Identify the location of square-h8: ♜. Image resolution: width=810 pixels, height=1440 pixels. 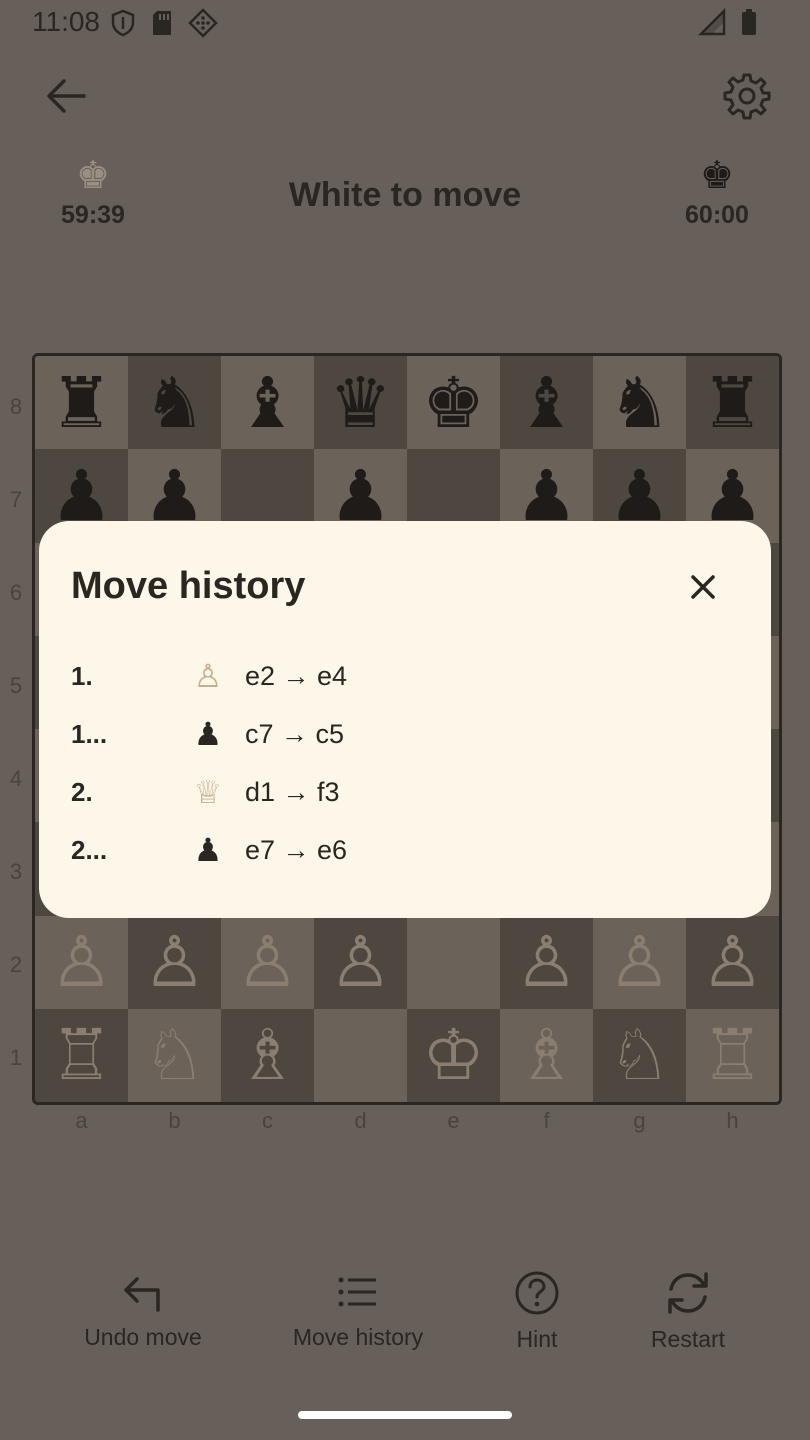
(732, 403).